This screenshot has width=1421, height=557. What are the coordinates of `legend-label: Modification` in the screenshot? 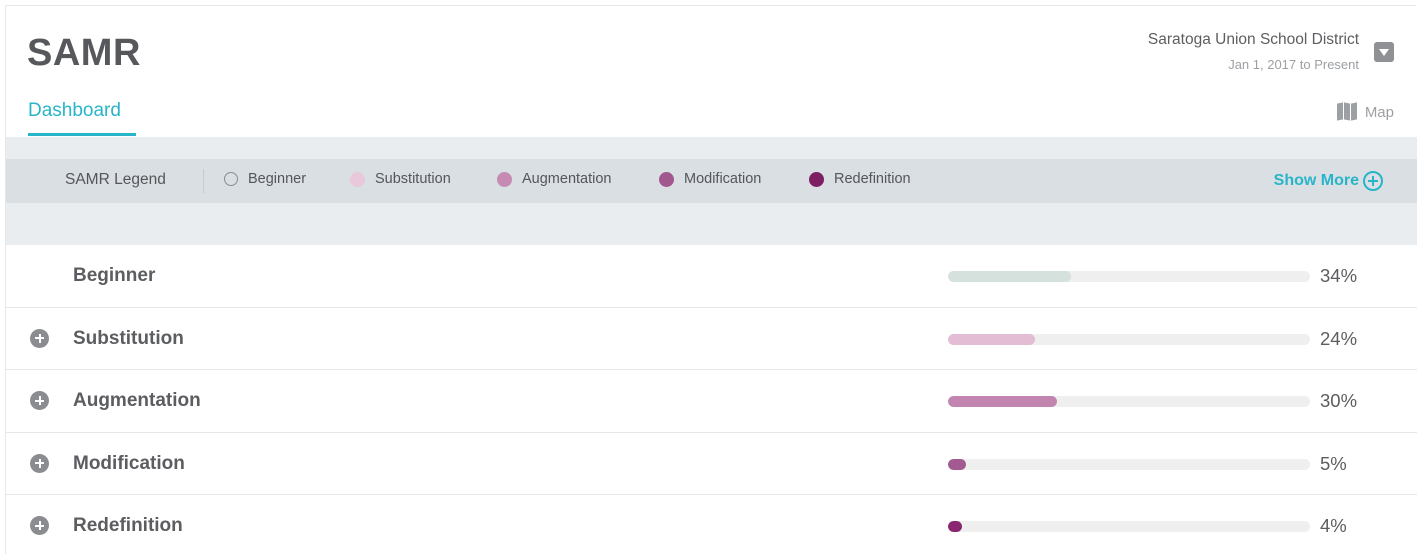 It's located at (723, 179).